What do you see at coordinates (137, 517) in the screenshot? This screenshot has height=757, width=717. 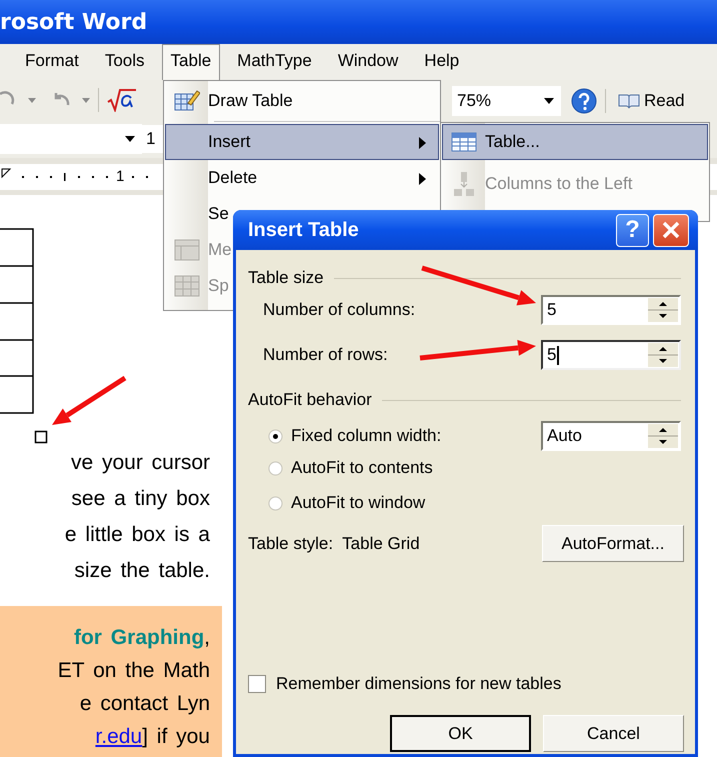 I see `instruction-text: ve your cursor see a tiny box e little box is a size the table.` at bounding box center [137, 517].